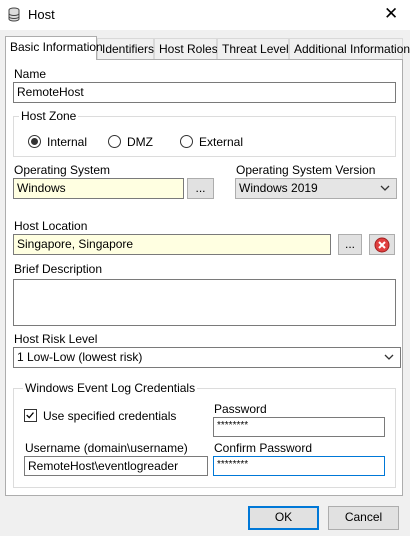 This screenshot has width=410, height=536. I want to click on tab-threat-level: Threat Level, so click(253, 48).